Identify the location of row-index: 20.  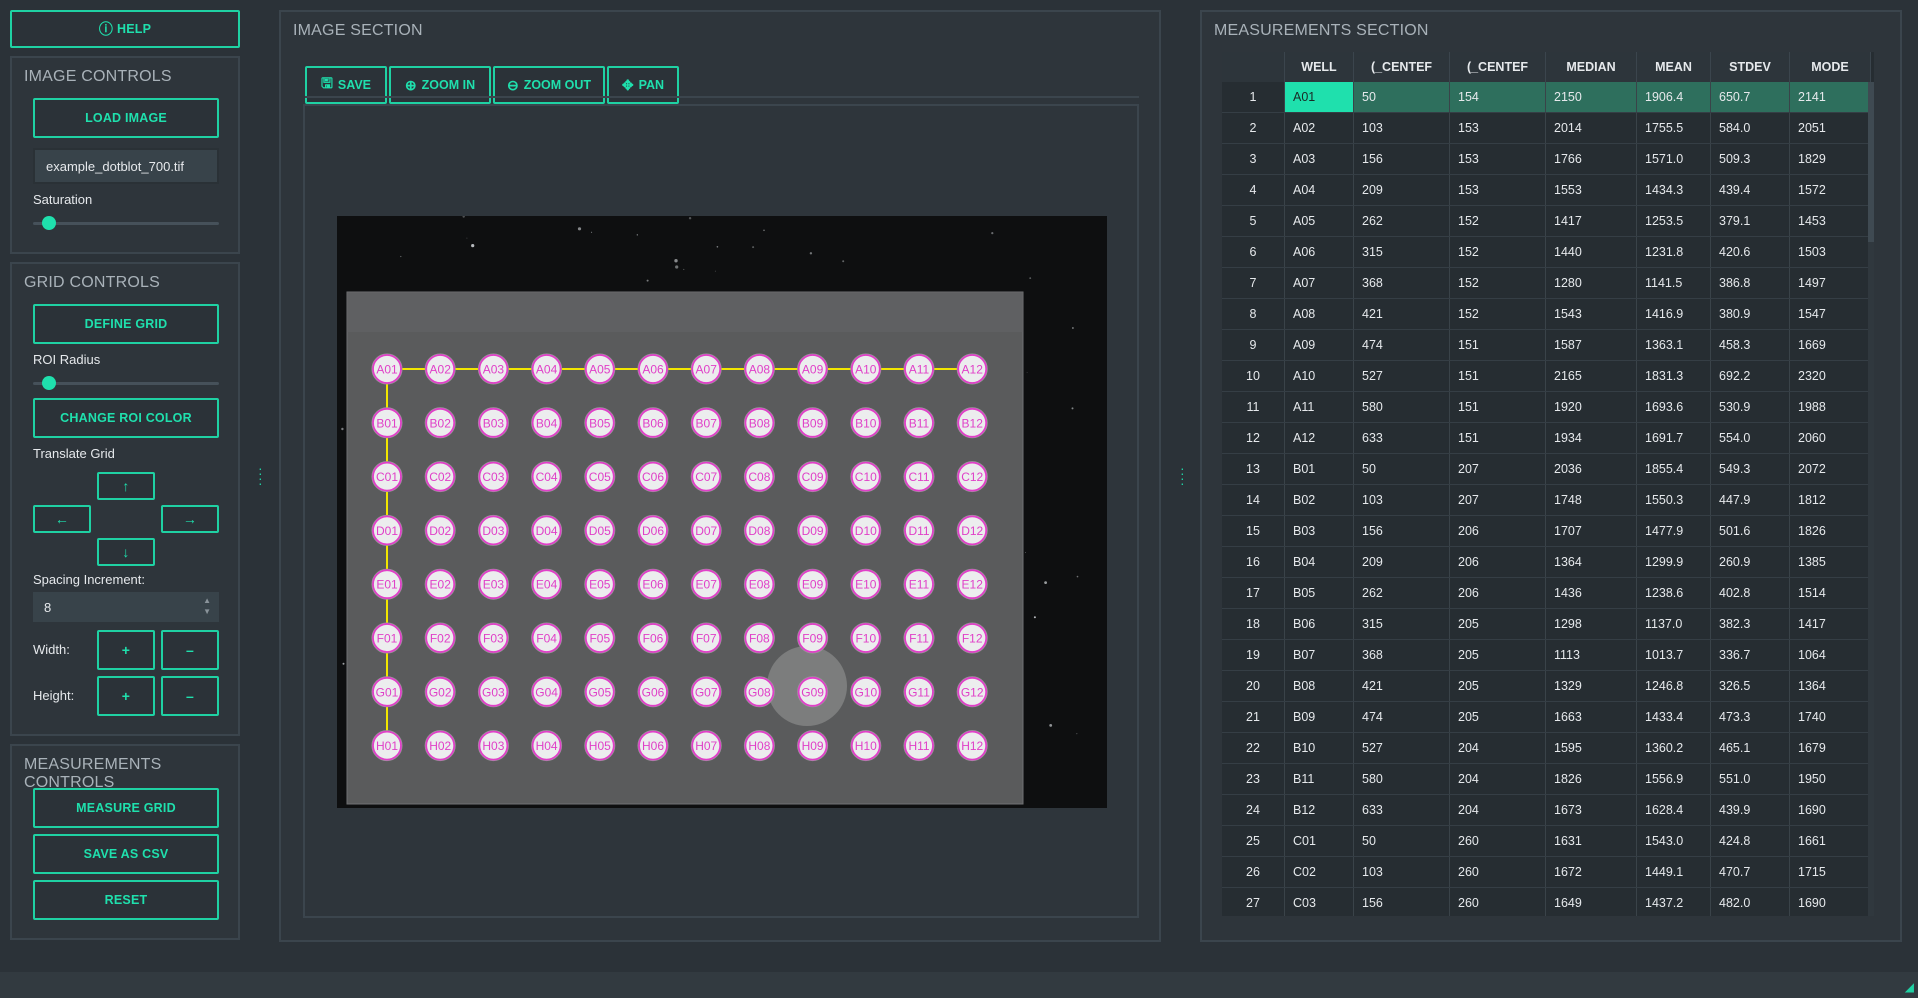
(1253, 686).